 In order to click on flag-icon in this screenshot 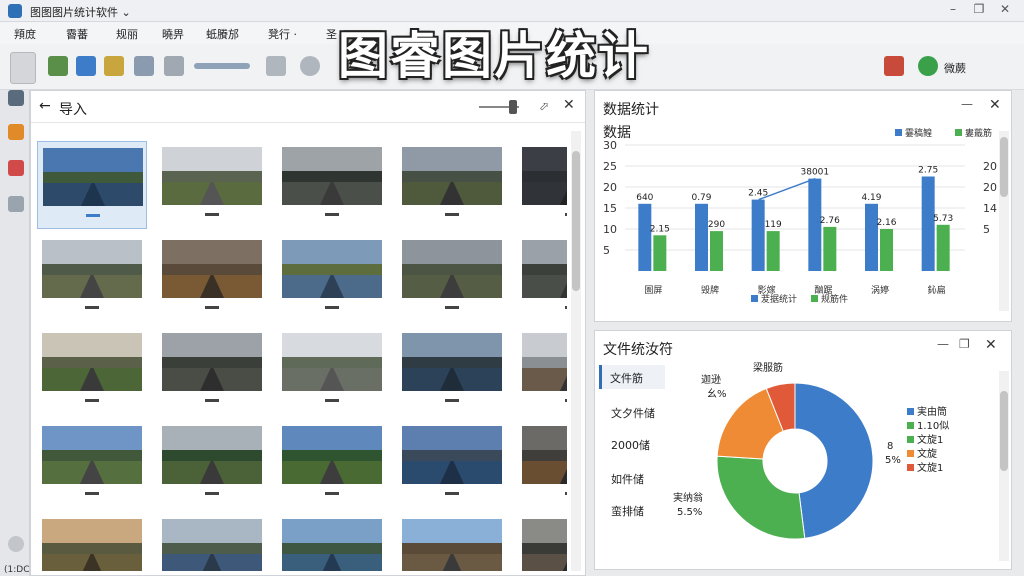, I will do `click(894, 66)`.